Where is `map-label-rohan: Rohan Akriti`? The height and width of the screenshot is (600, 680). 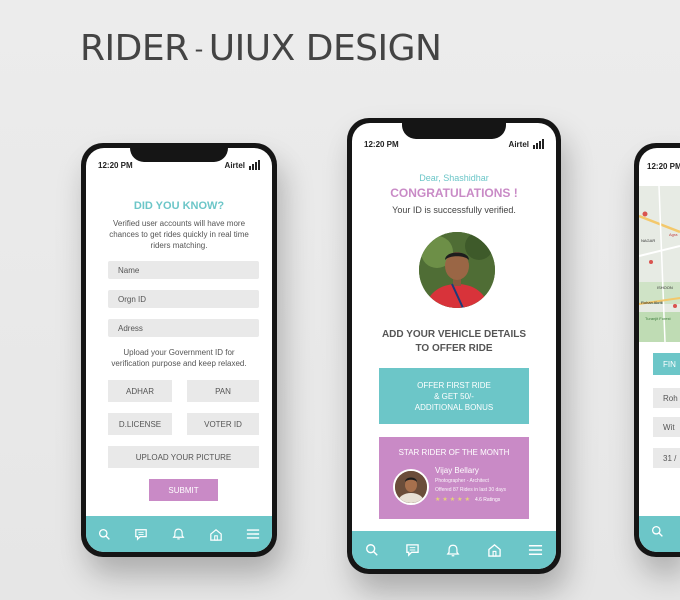 map-label-rohan: Rohan Akriti is located at coordinates (652, 302).